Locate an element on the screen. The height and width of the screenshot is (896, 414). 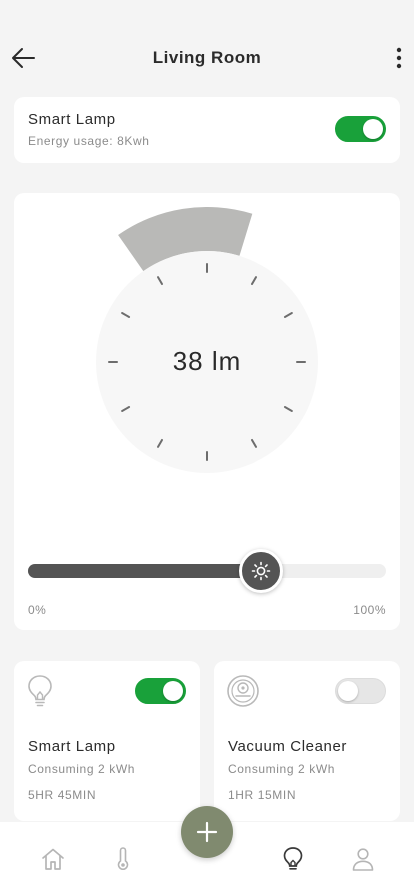
brightness-slider-thumb is located at coordinates (260, 571).